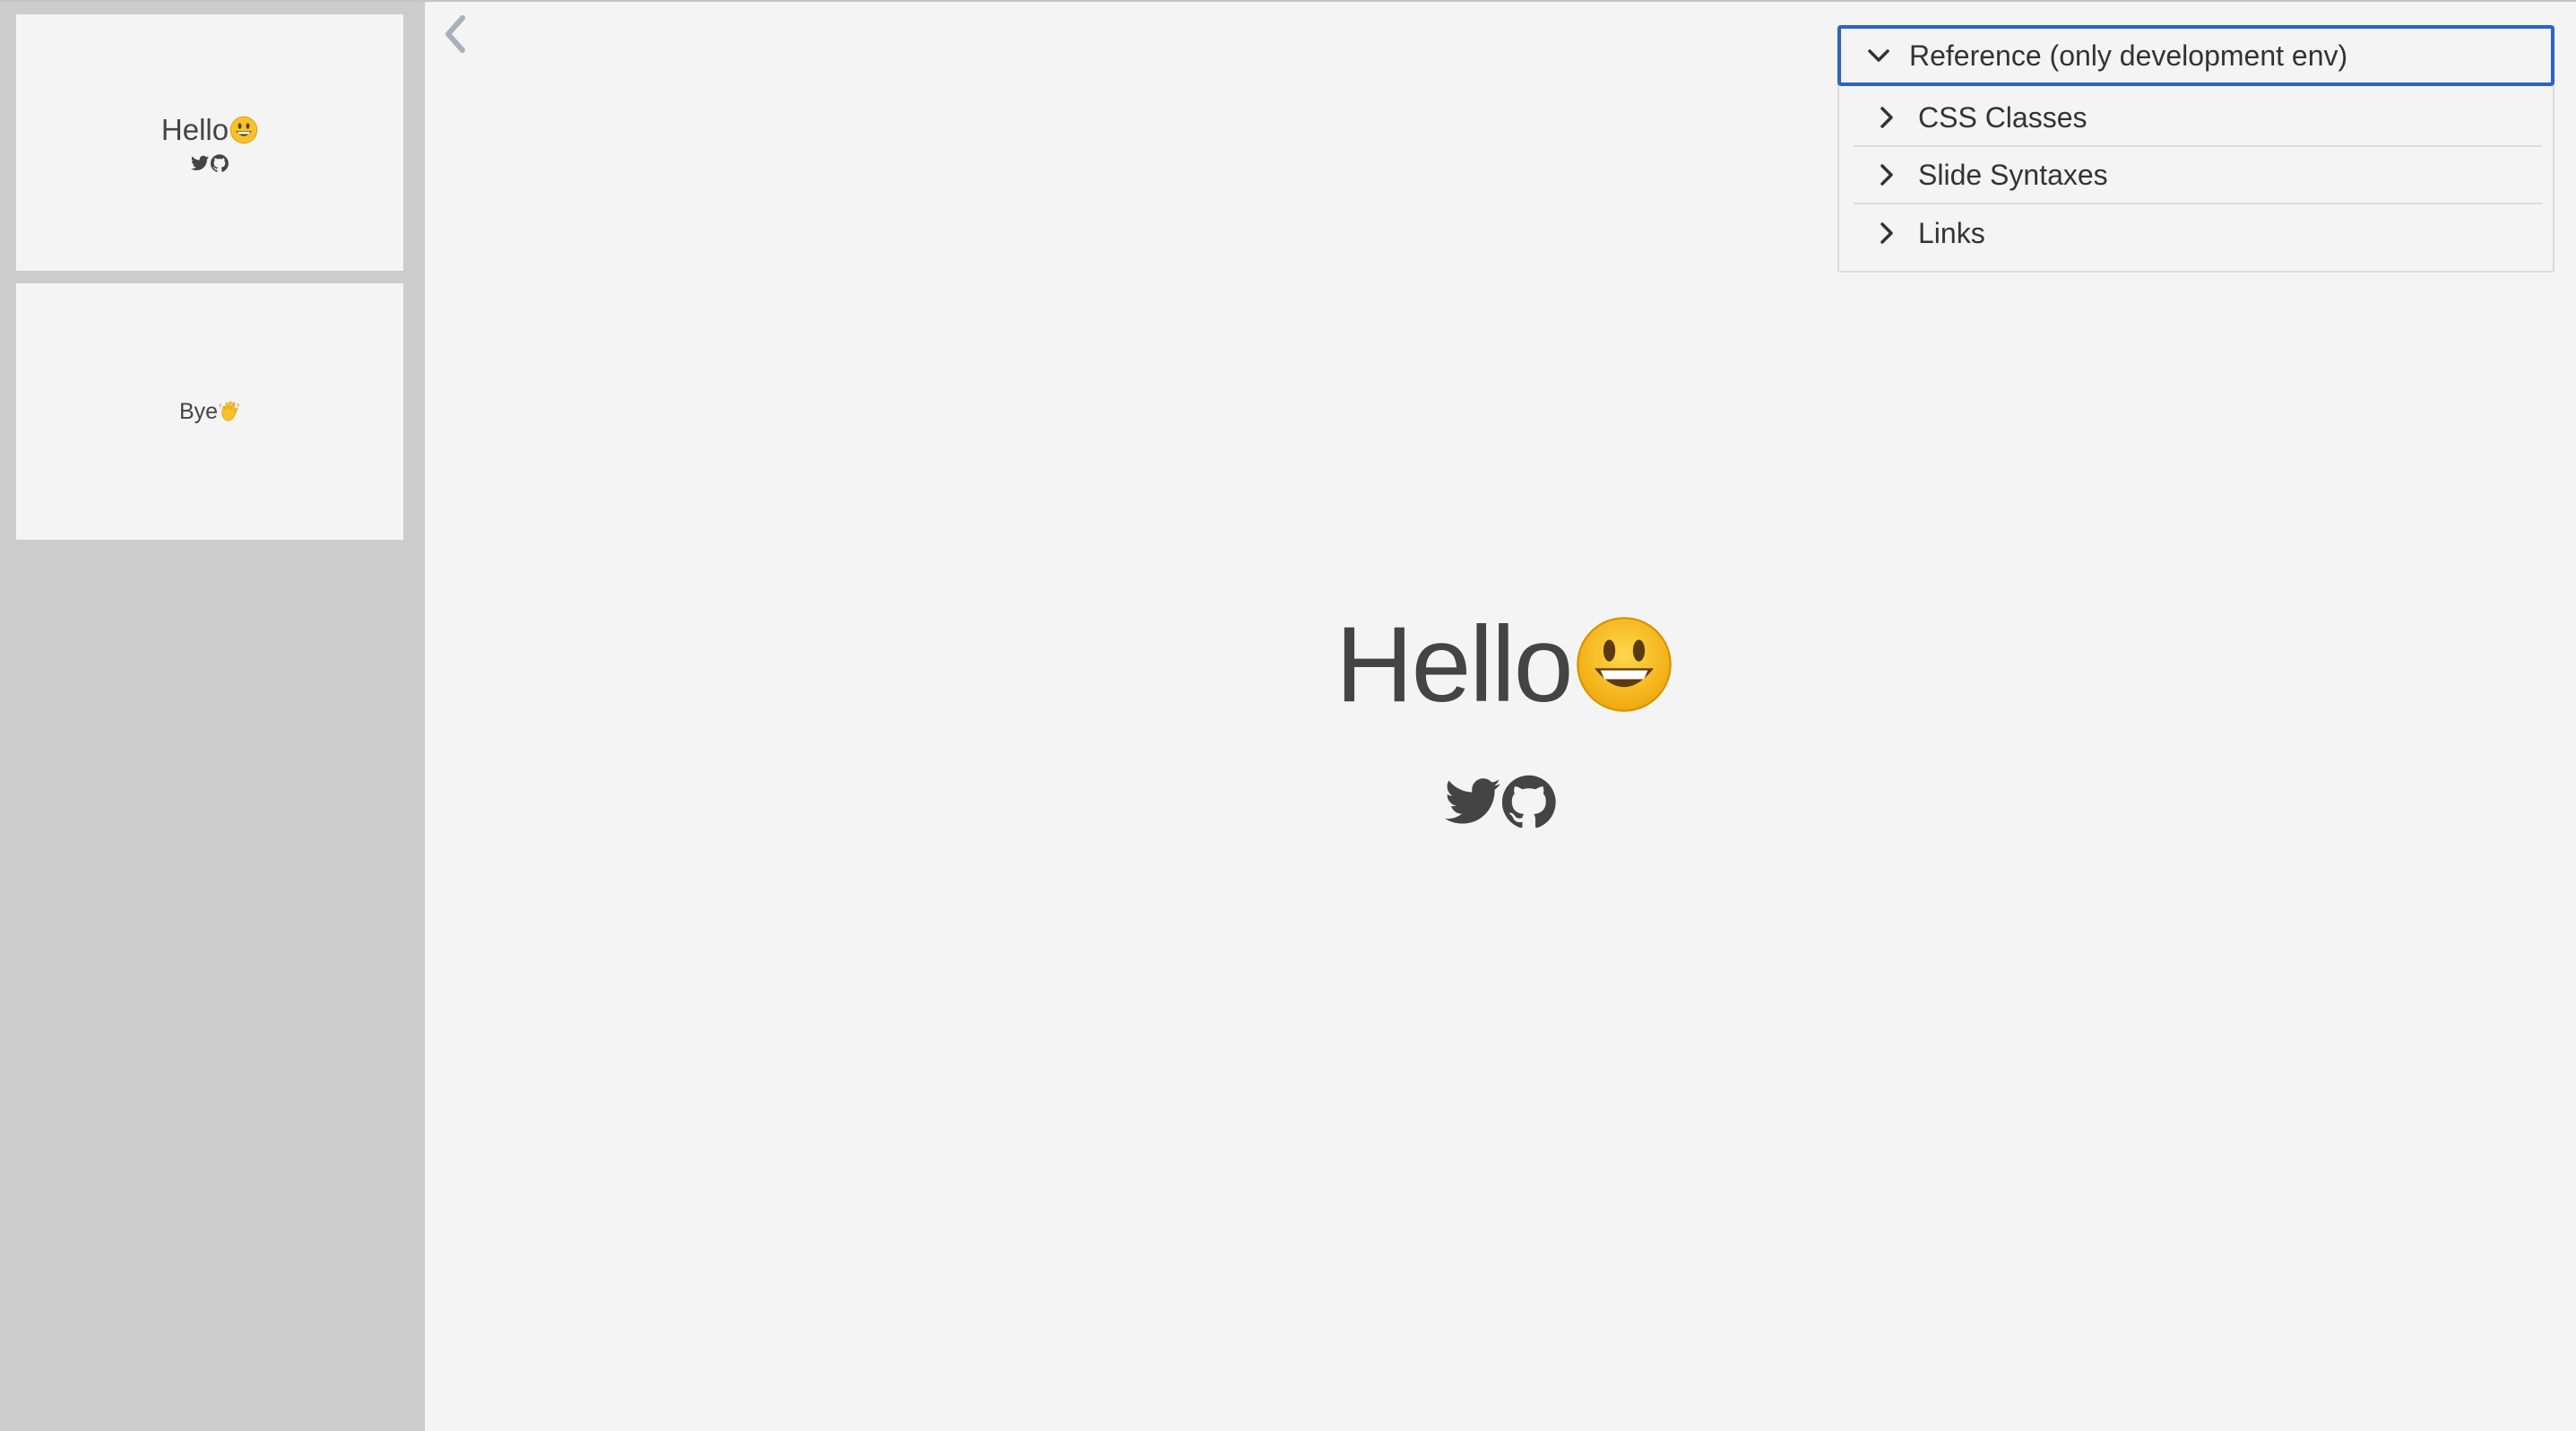 Image resolution: width=2576 pixels, height=1431 pixels. I want to click on thumbnail-title: Bye, so click(209, 412).